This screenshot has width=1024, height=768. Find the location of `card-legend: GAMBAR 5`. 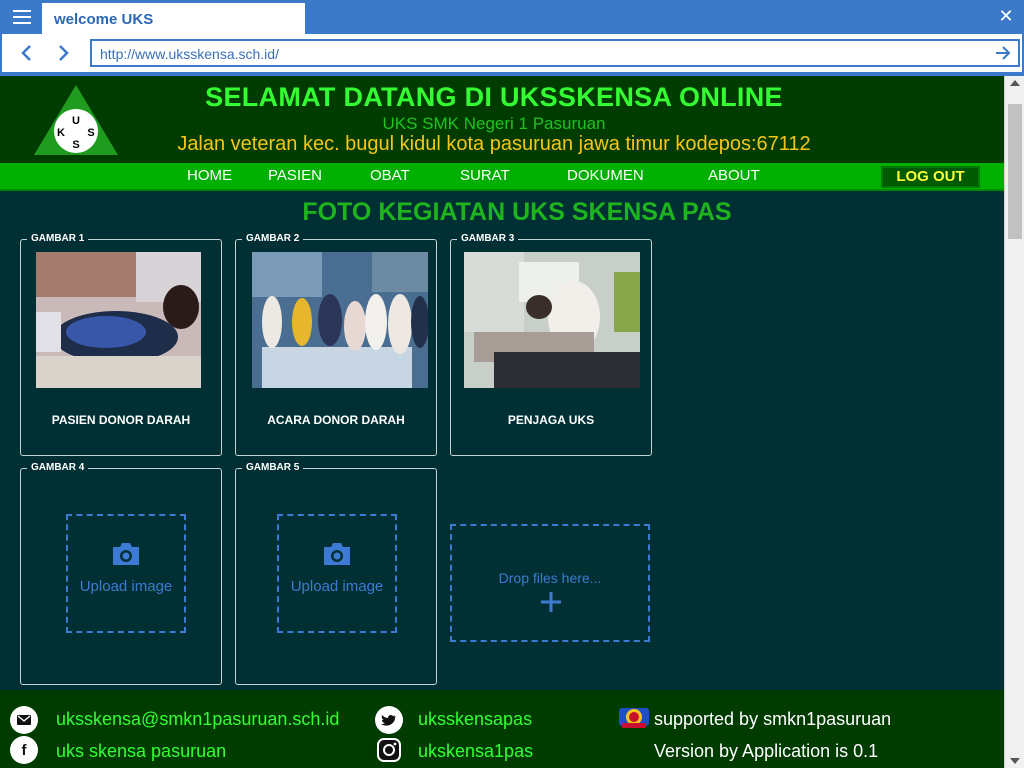

card-legend: GAMBAR 5 is located at coordinates (273, 468).